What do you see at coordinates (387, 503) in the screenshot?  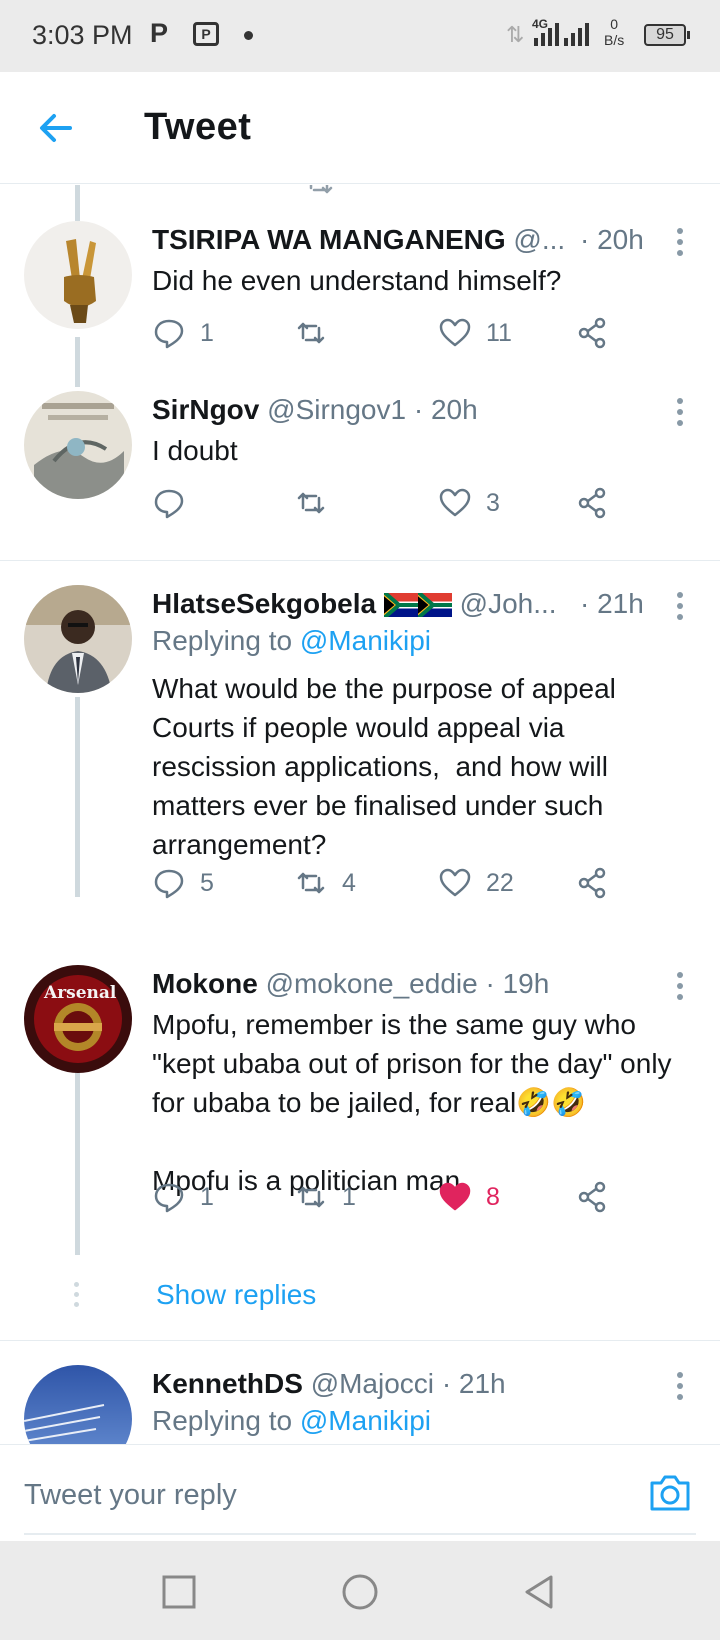 I see `tweet-actions: 3` at bounding box center [387, 503].